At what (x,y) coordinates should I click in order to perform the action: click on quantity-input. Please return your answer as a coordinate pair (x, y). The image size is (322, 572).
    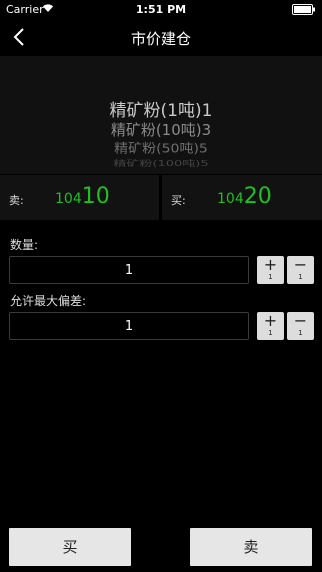
    Looking at the image, I should click on (129, 270).